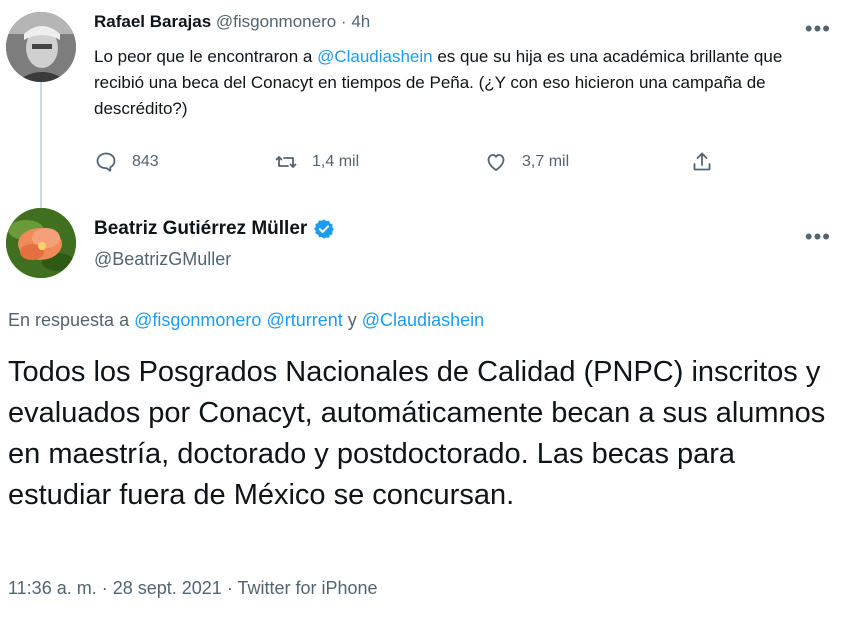 This screenshot has height=620, width=855. Describe the element at coordinates (546, 161) in the screenshot. I see `like-count: 3,7 mil` at that location.